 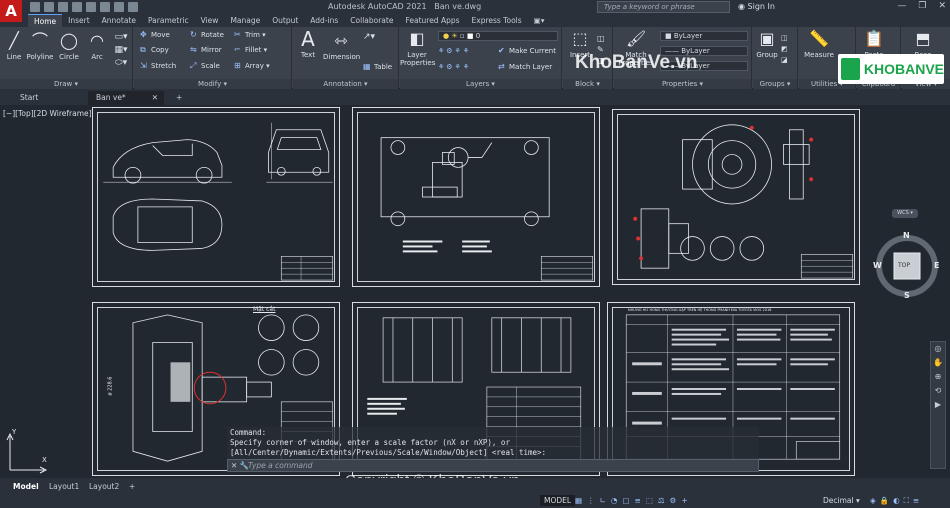 I want to click on make-current-button: ✔ Make Current, so click(x=527, y=51).